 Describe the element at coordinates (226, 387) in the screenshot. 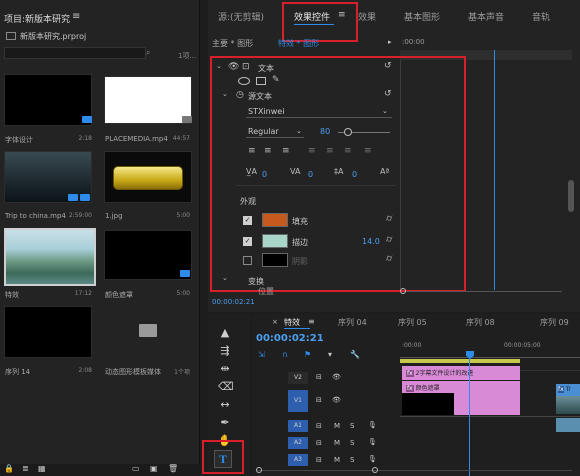

I see `razor-tool-icon: ⌫` at that location.